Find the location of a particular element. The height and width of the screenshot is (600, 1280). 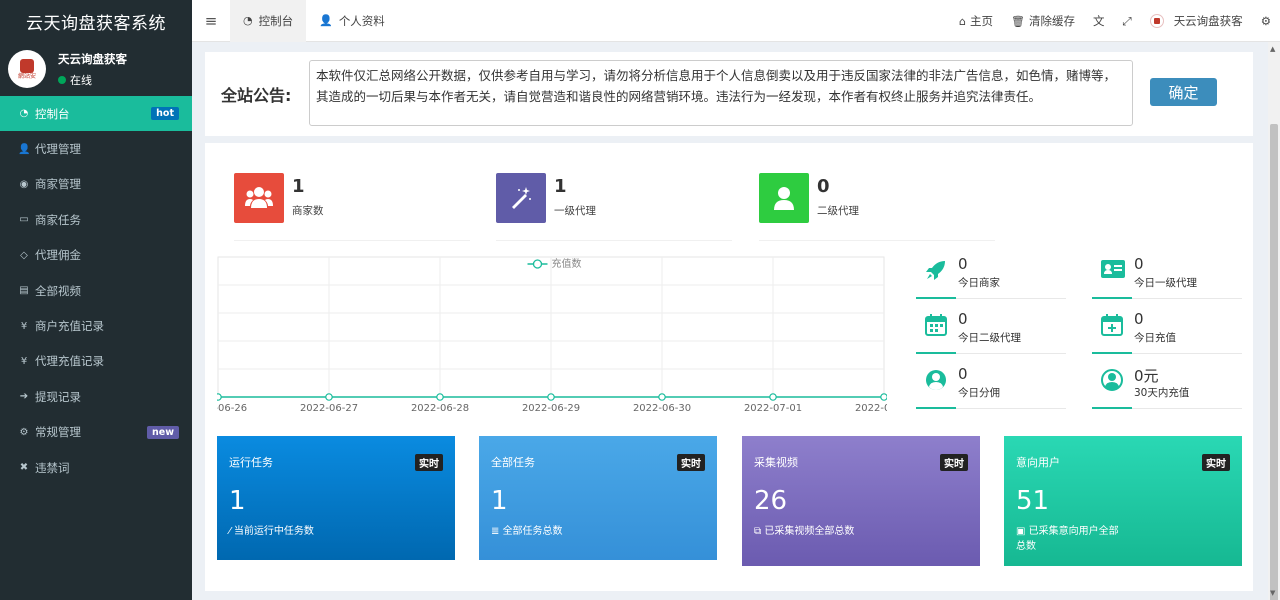

sidebar-item-agents: 👤 代理管理 is located at coordinates (96, 148).